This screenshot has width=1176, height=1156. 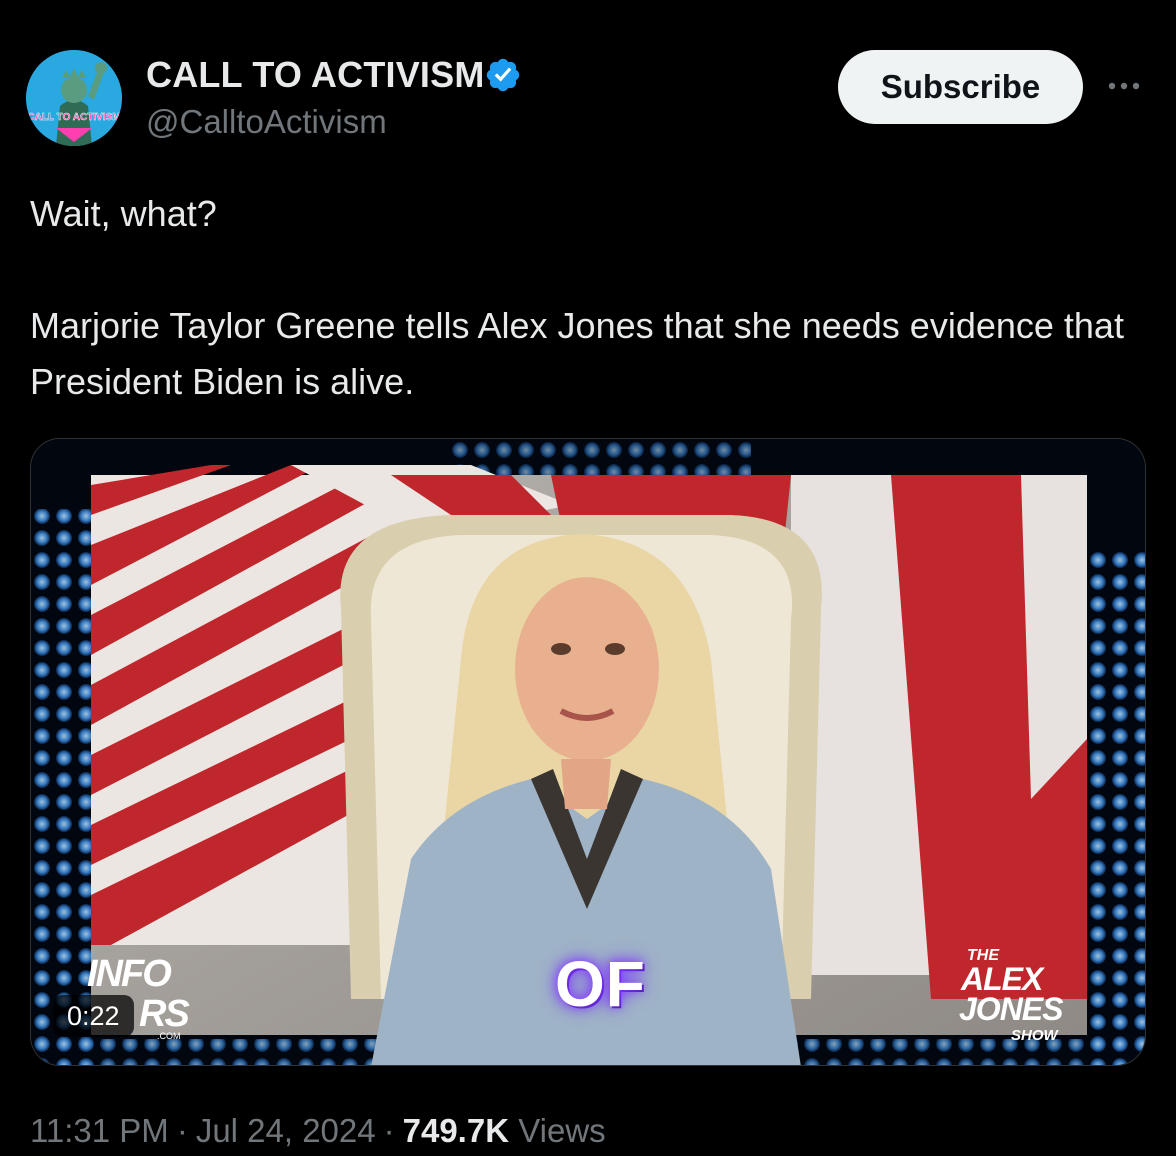 What do you see at coordinates (286, 1130) in the screenshot?
I see `tweet-date: Jul 24, 2024` at bounding box center [286, 1130].